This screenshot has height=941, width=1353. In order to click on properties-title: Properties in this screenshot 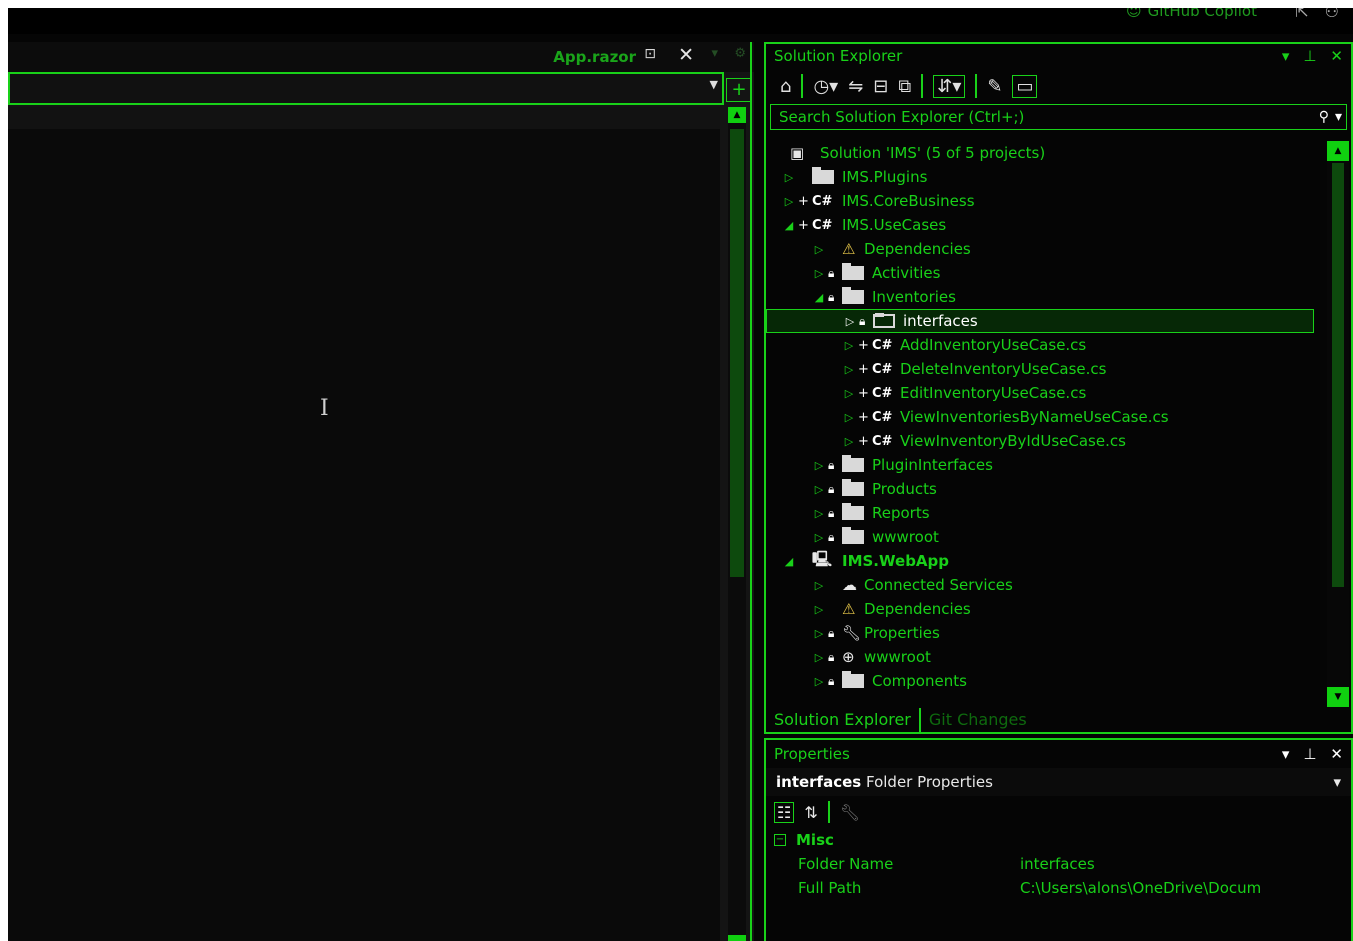, I will do `click(812, 754)`.